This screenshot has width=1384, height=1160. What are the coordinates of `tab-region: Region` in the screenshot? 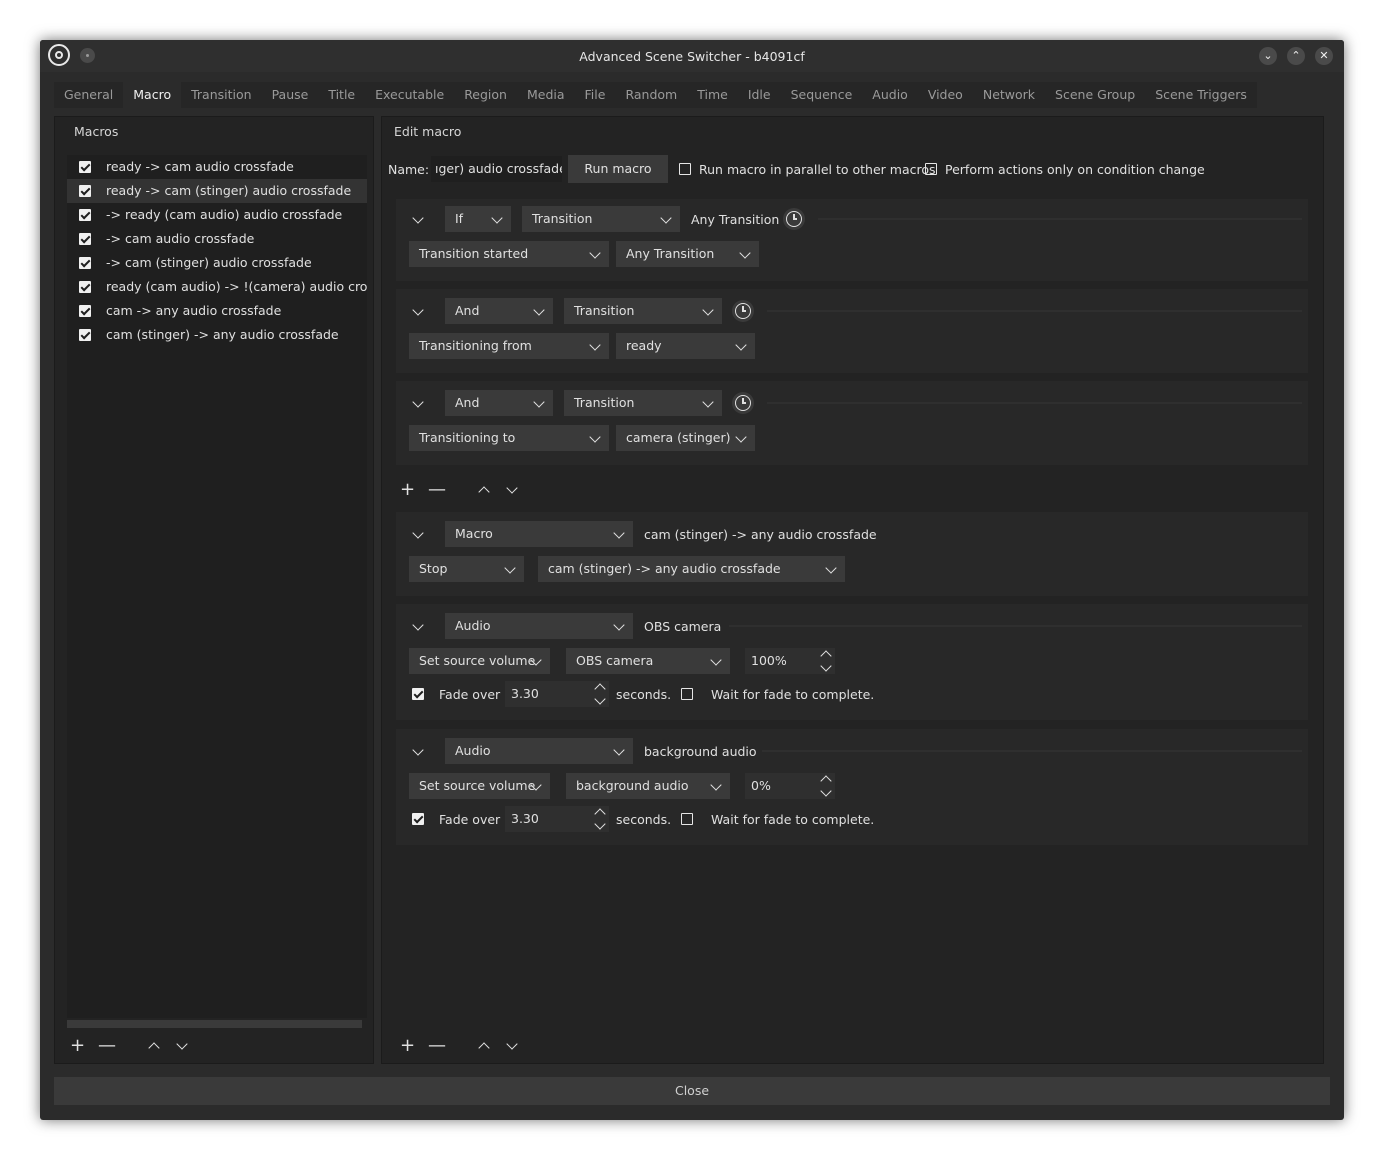 It's located at (485, 95).